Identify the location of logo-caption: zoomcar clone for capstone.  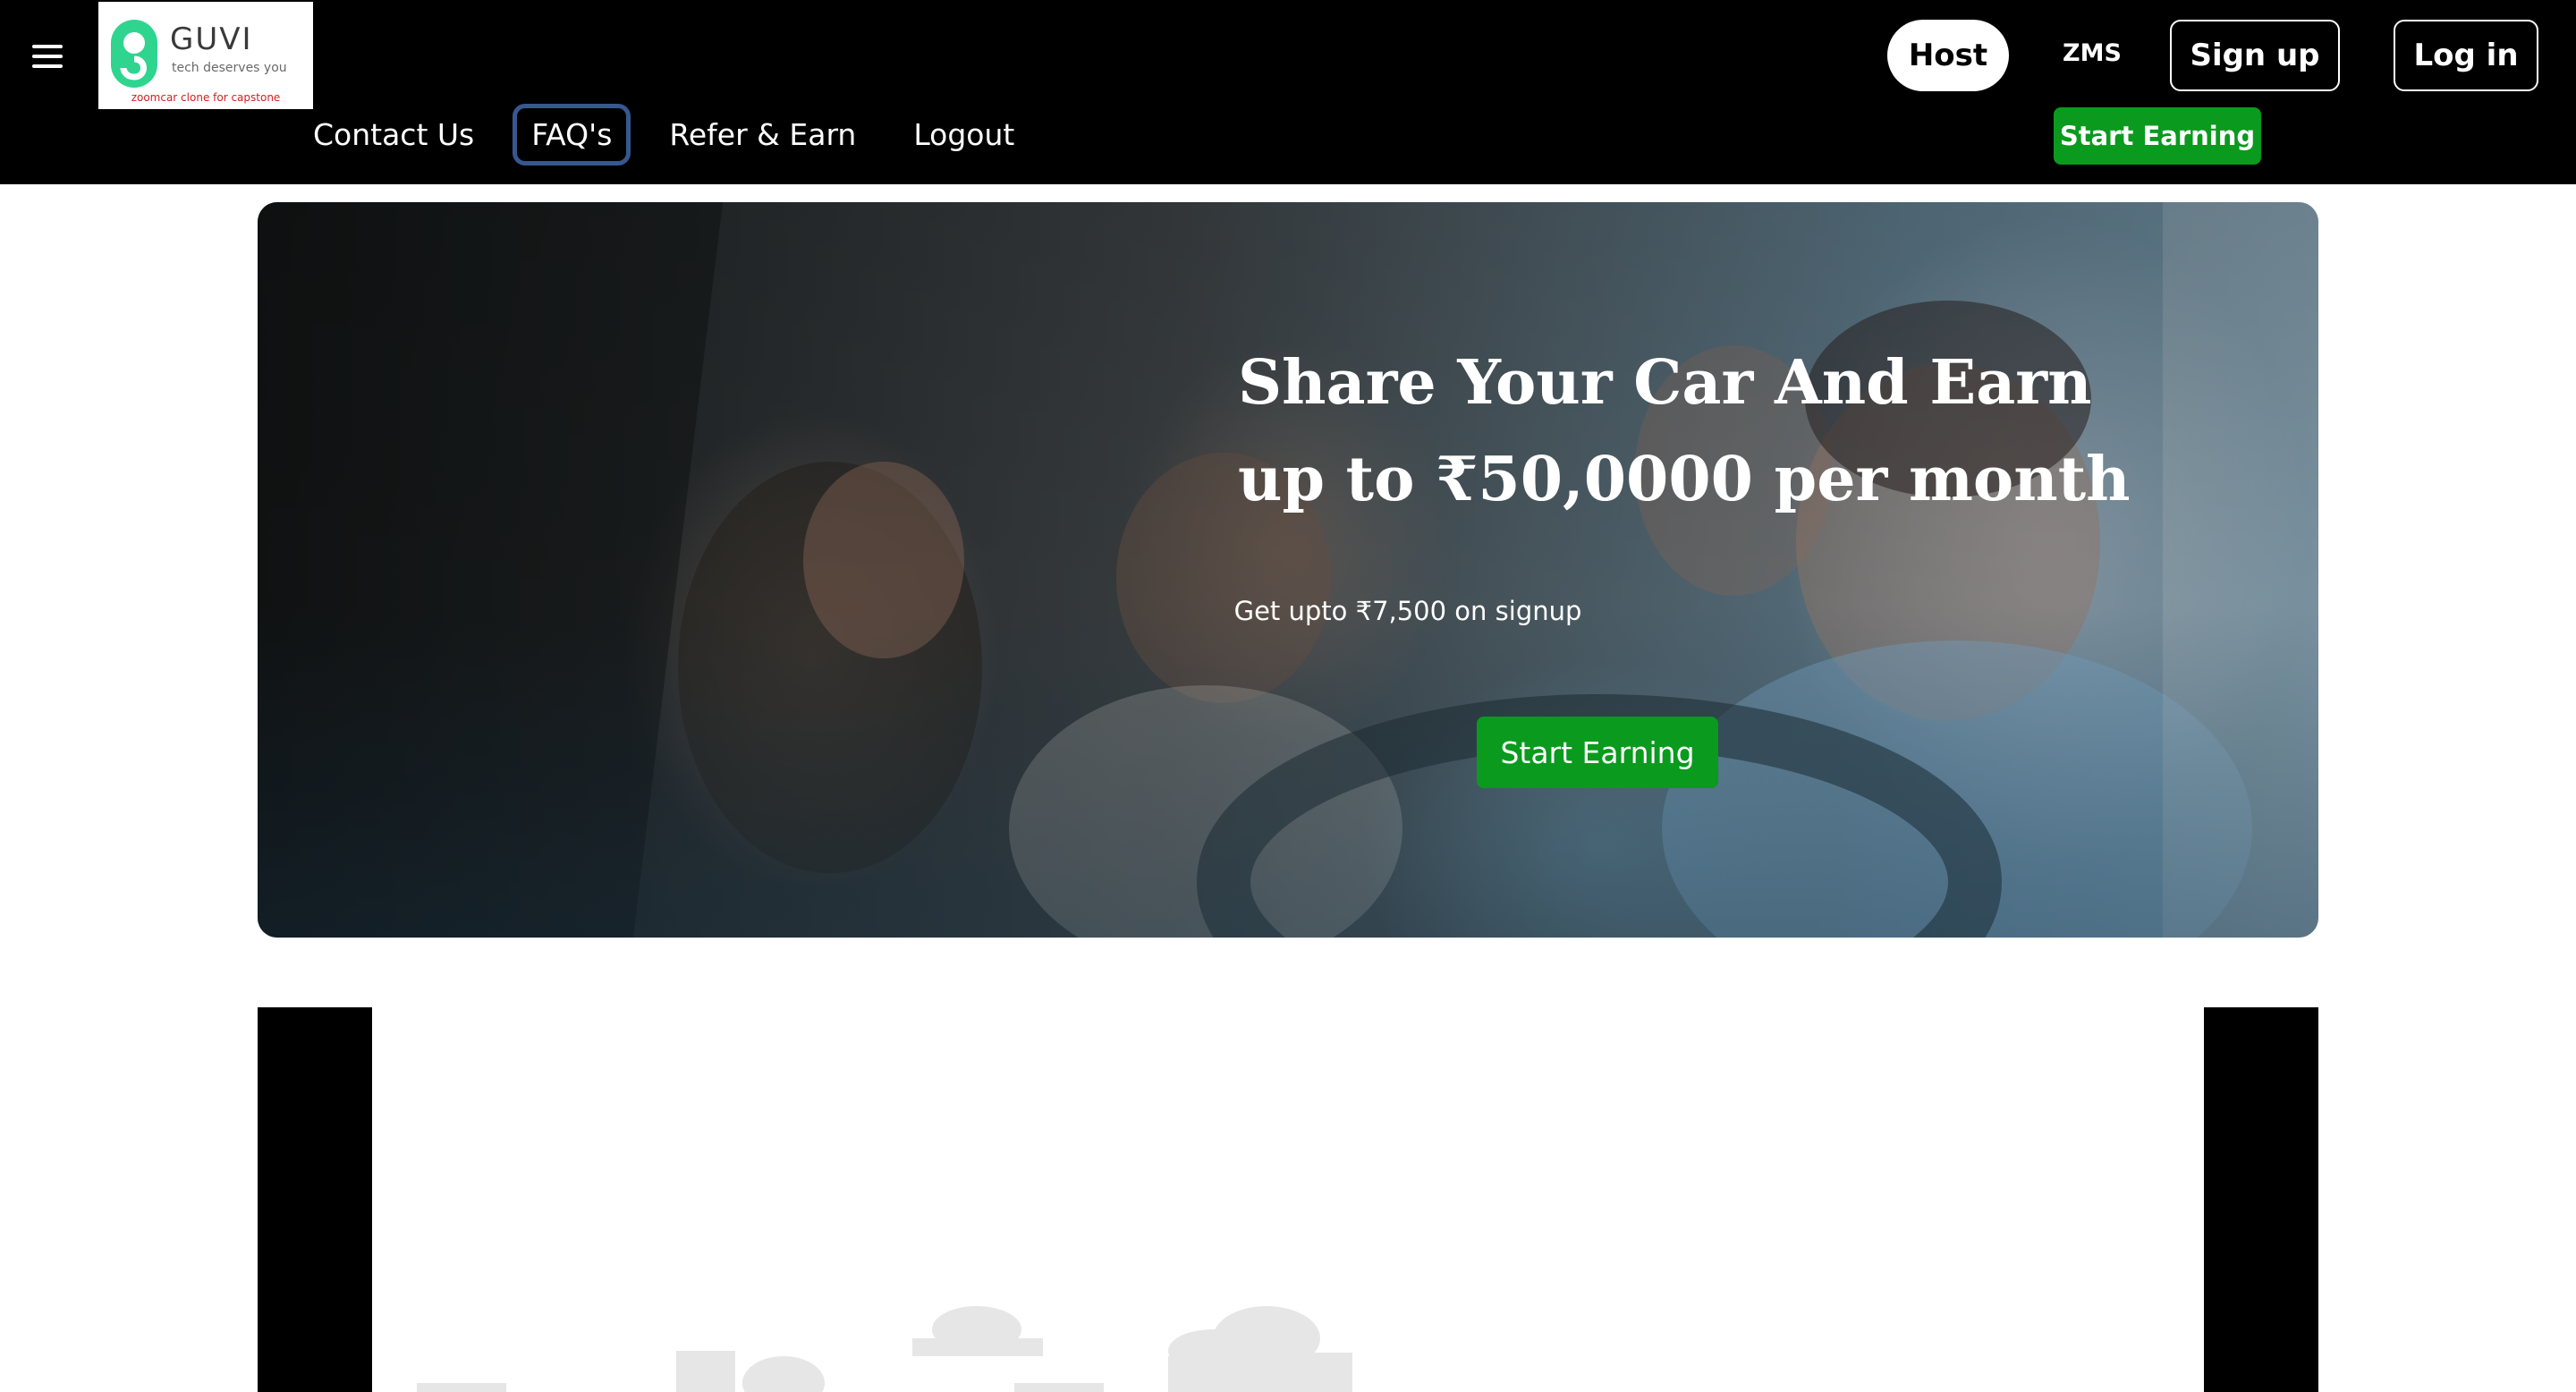
(206, 97).